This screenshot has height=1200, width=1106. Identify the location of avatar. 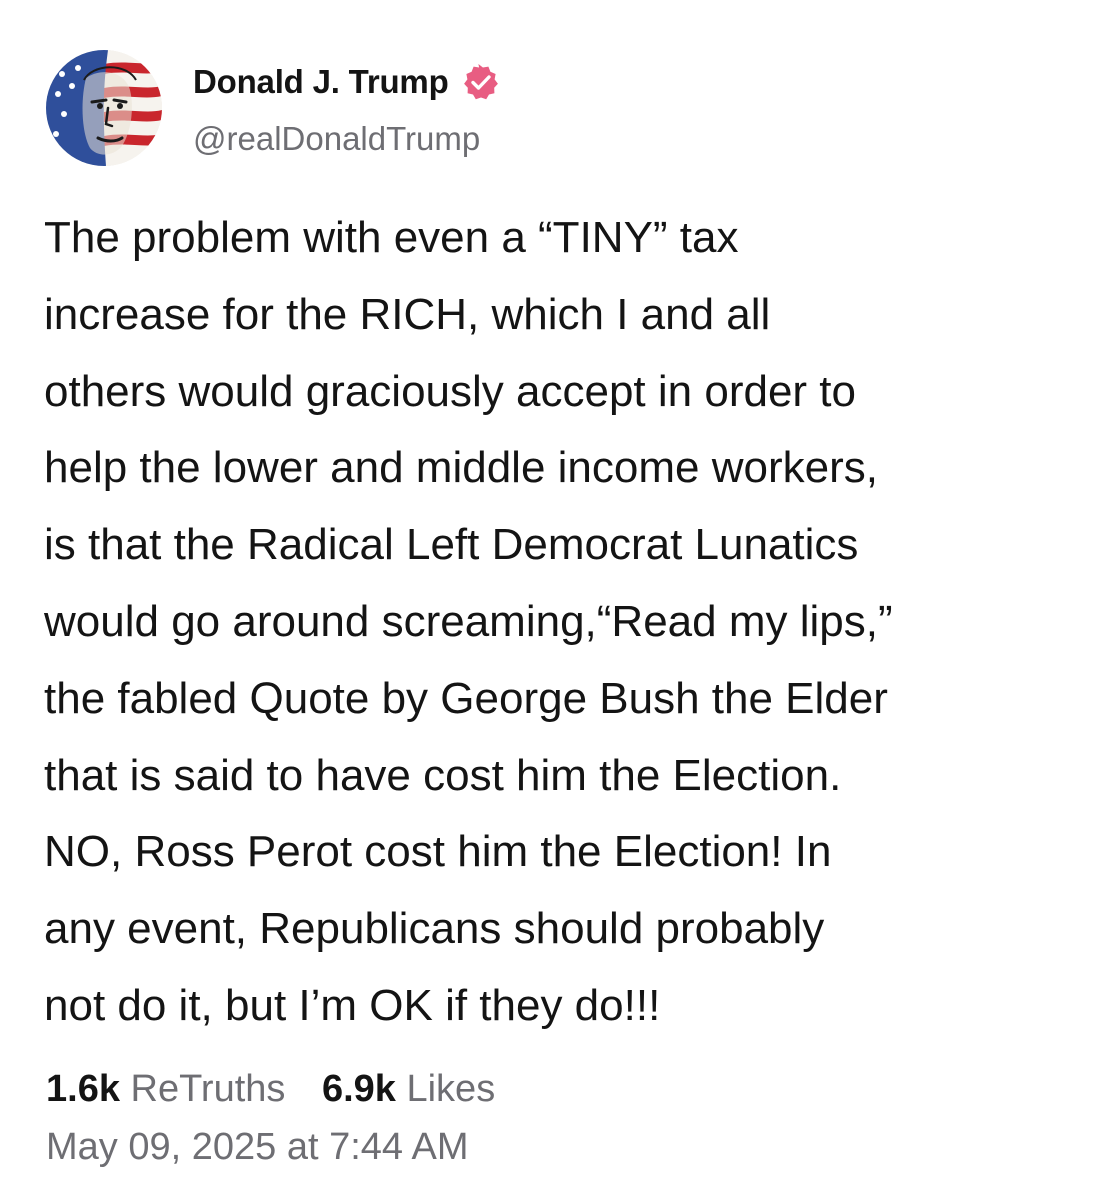
(104, 108).